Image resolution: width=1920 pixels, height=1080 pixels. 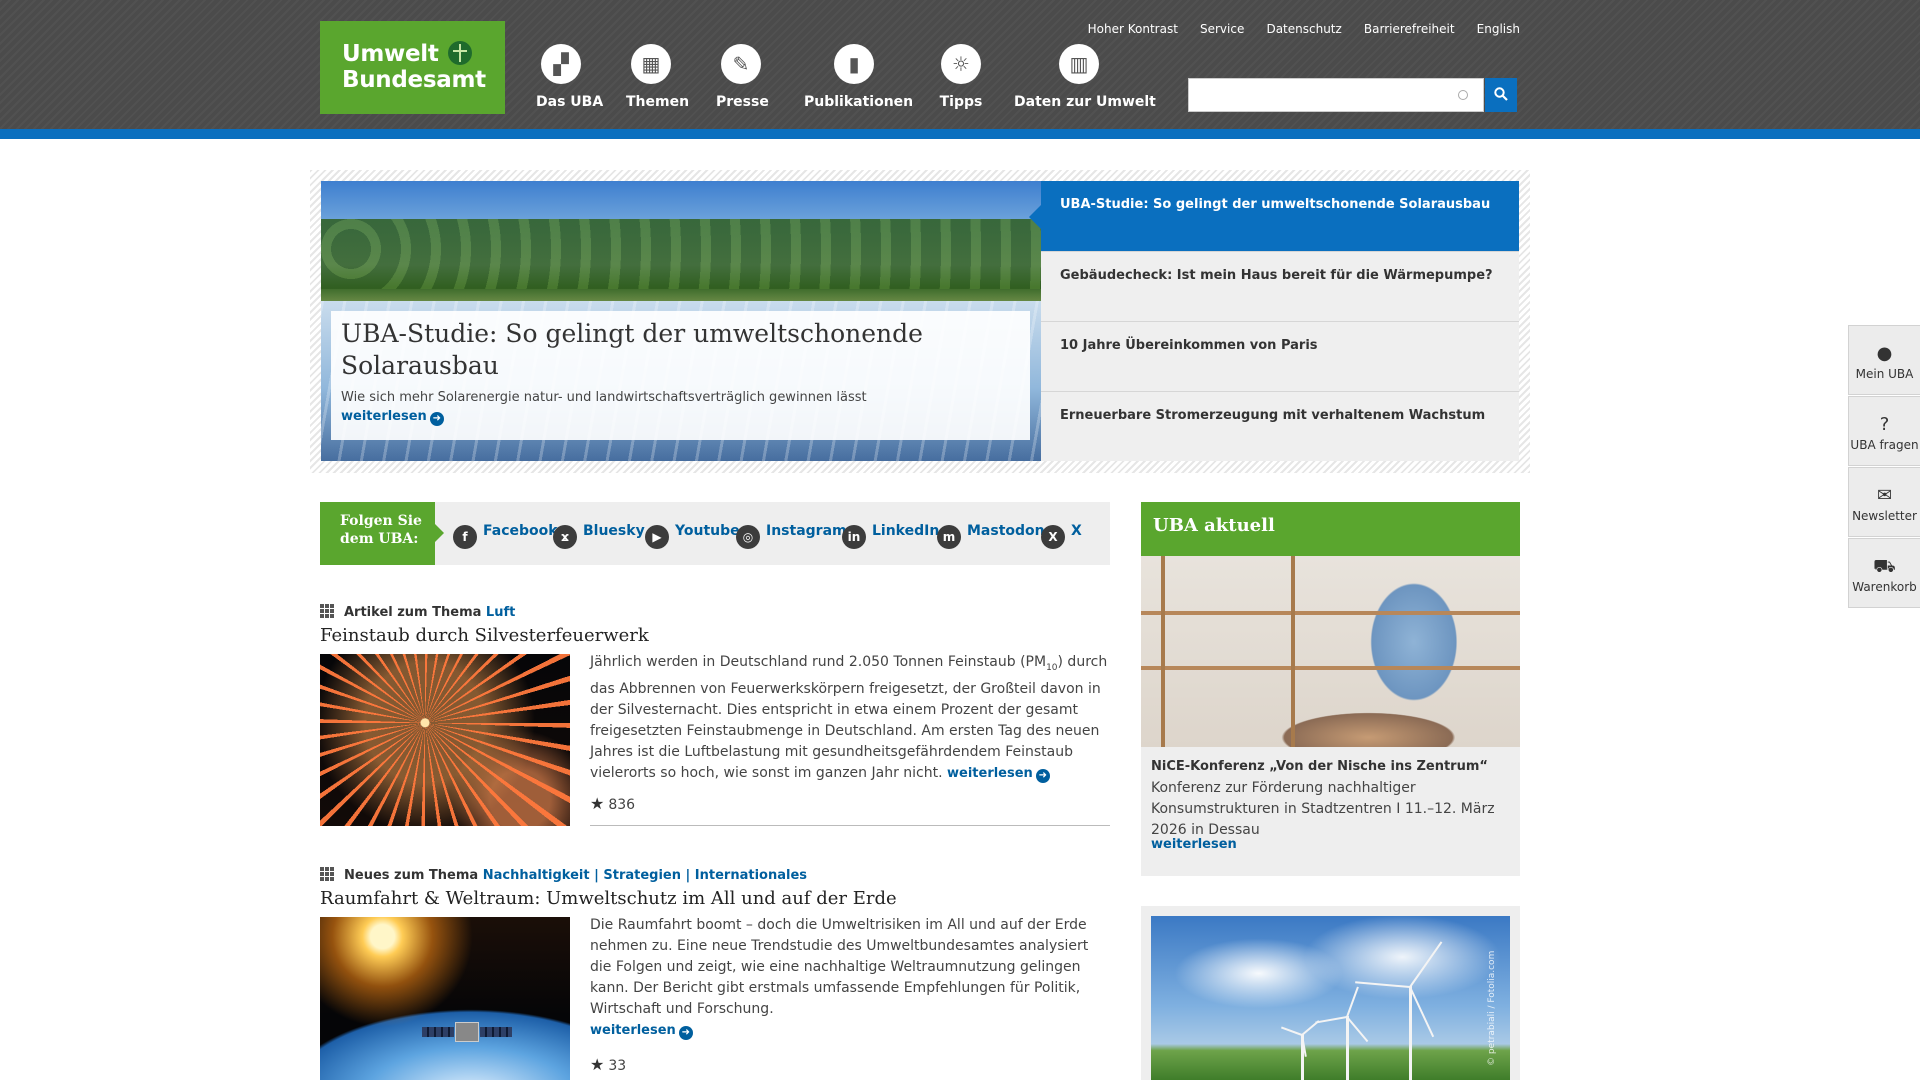 I want to click on social-link-facebook: f Facebook, so click(x=505, y=536).